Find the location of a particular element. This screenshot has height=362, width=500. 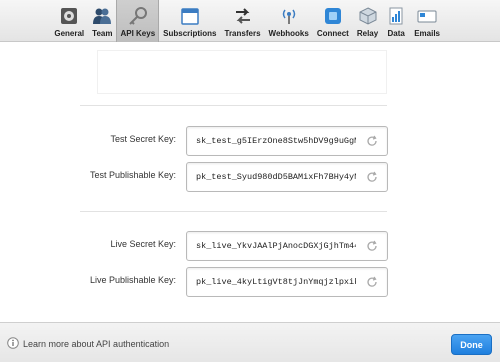

tab-webhooks-label: Webhooks is located at coordinates (288, 33).